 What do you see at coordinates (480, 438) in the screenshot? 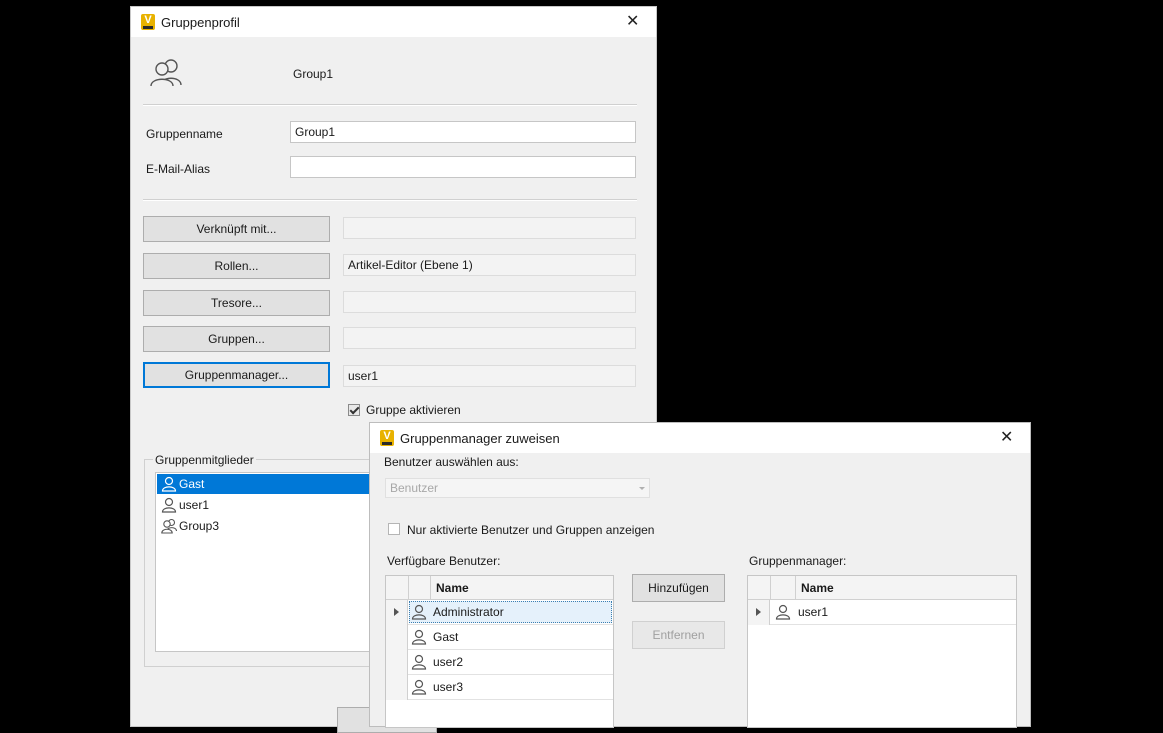
I see `window-title: Gruppenmanager zuweisen` at bounding box center [480, 438].